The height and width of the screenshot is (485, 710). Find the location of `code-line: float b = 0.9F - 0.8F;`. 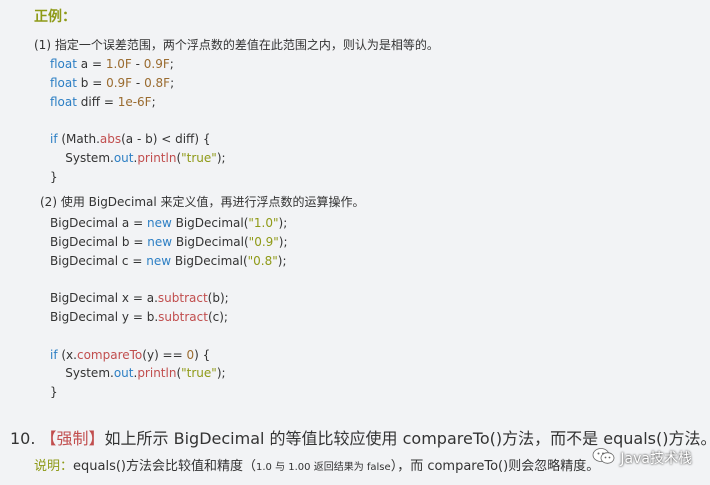

code-line: float b = 0.9F - 0.8F; is located at coordinates (112, 83).